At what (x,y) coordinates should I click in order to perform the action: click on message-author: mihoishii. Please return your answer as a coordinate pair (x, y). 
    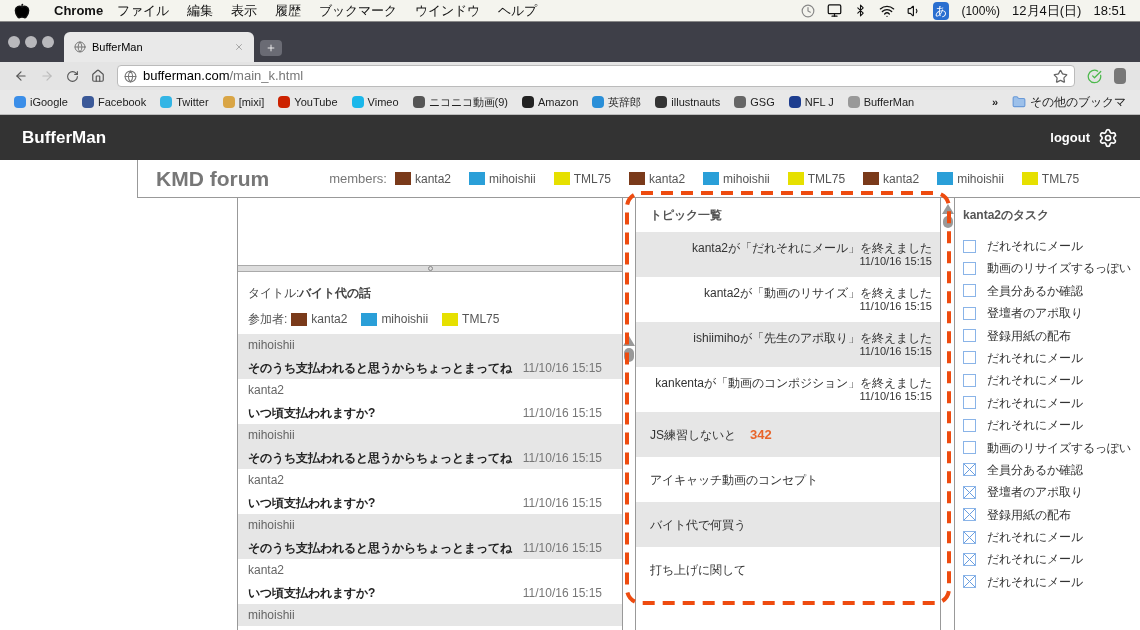
    Looking at the image, I should click on (272, 615).